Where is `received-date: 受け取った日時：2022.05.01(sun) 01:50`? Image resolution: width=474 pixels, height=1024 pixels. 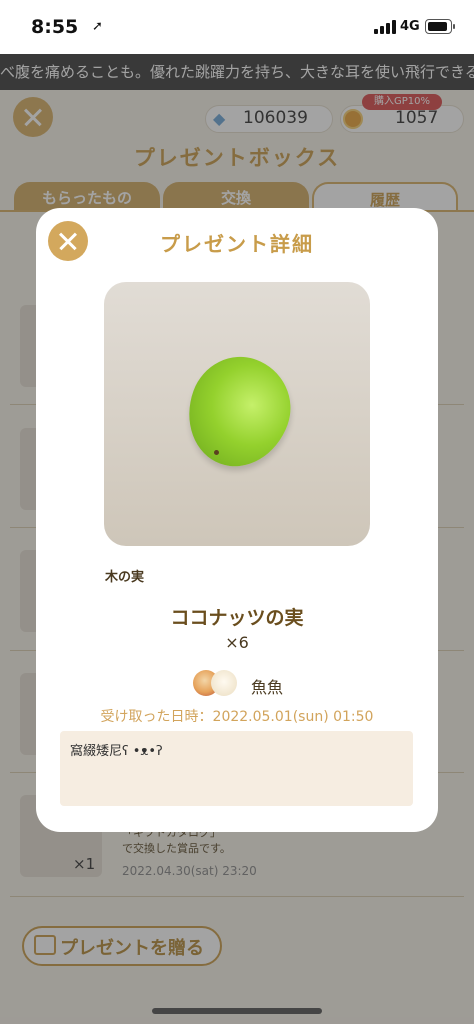
received-date: 受け取った日時：2022.05.01(sun) 01:50 is located at coordinates (237, 717).